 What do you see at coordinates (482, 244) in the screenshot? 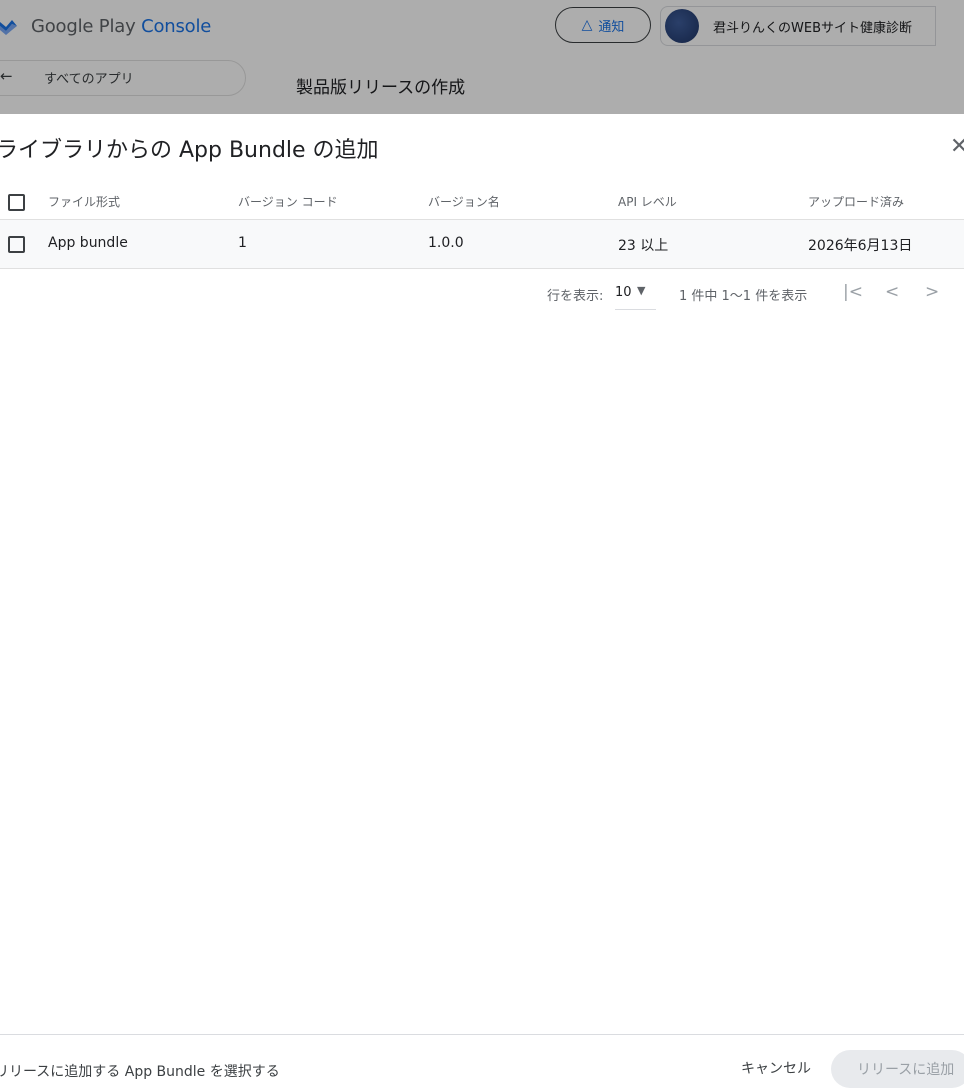
I see `table-row: App bundle 1 1.0.0 23 以上 2026年6月13日` at bounding box center [482, 244].